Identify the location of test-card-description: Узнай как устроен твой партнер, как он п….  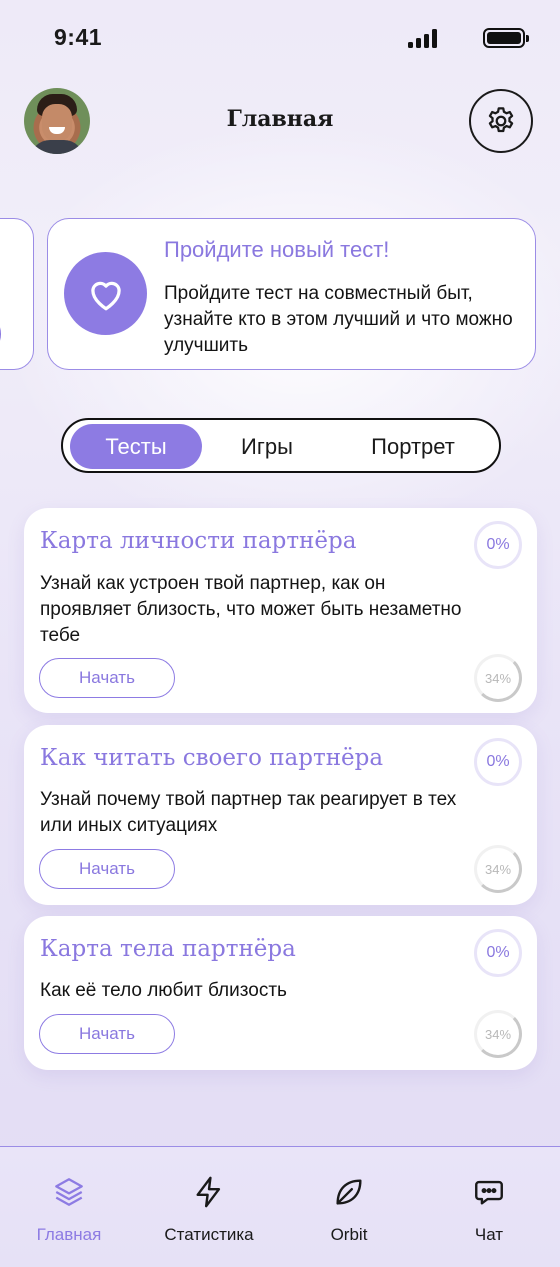
(251, 609).